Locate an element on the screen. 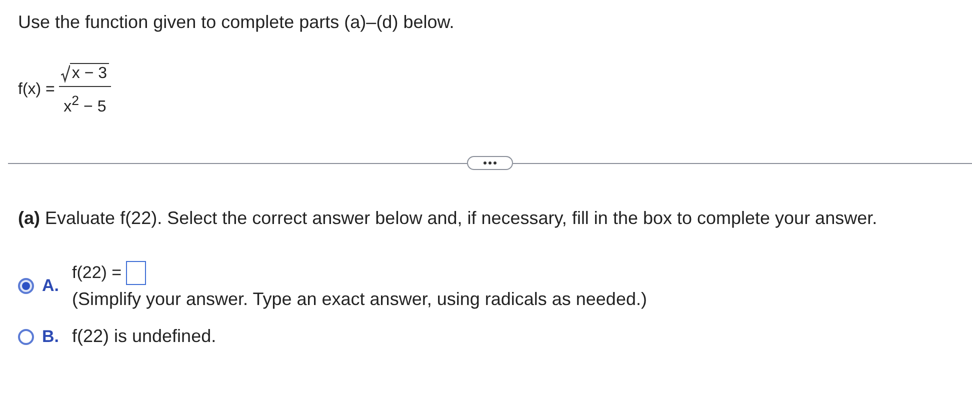 This screenshot has width=972, height=401. answer-prompt: f(22) = is located at coordinates (97, 273).